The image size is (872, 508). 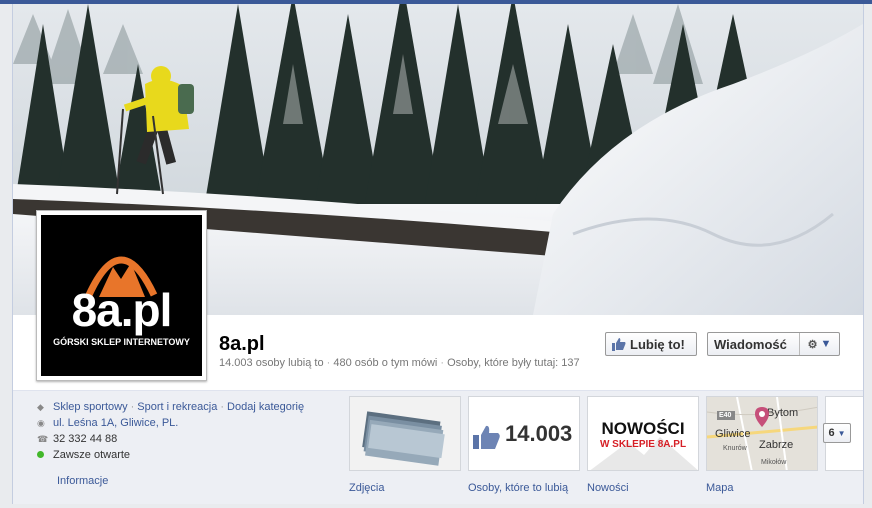 I want to click on news-banner-title: NOWOŚCI, so click(x=643, y=428).